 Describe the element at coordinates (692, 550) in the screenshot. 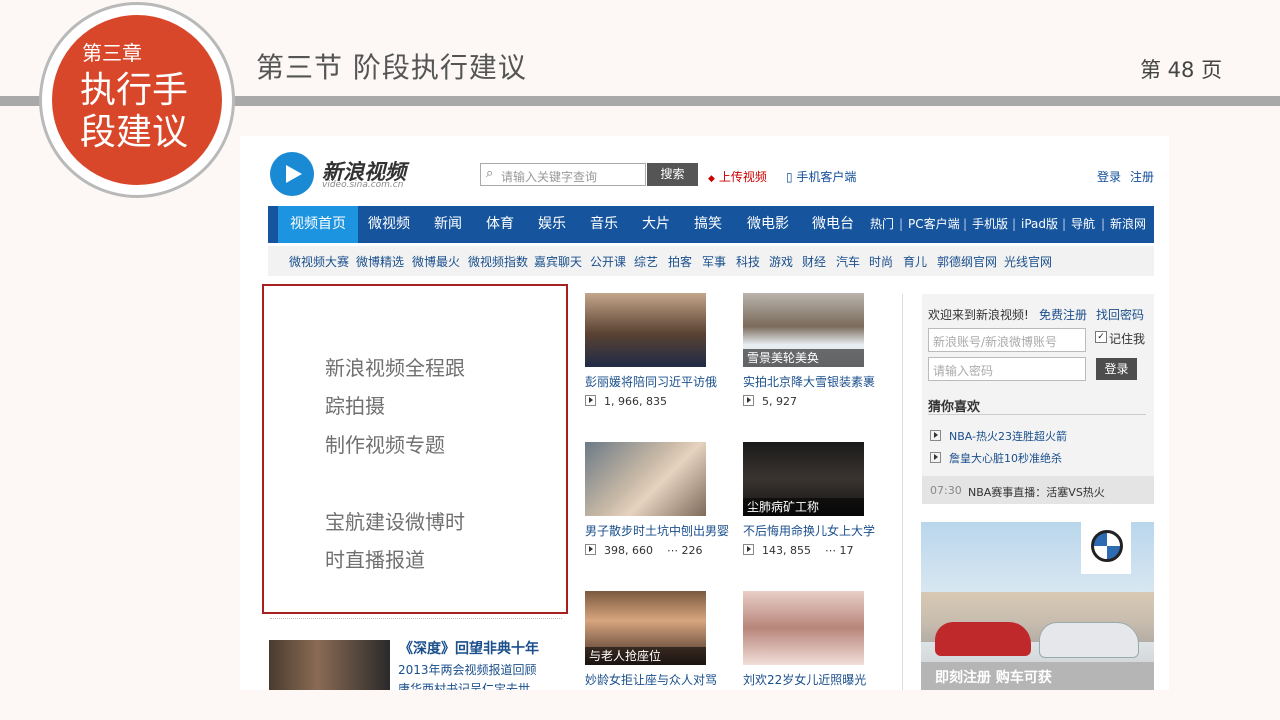

I see `comment-count: 226` at that location.